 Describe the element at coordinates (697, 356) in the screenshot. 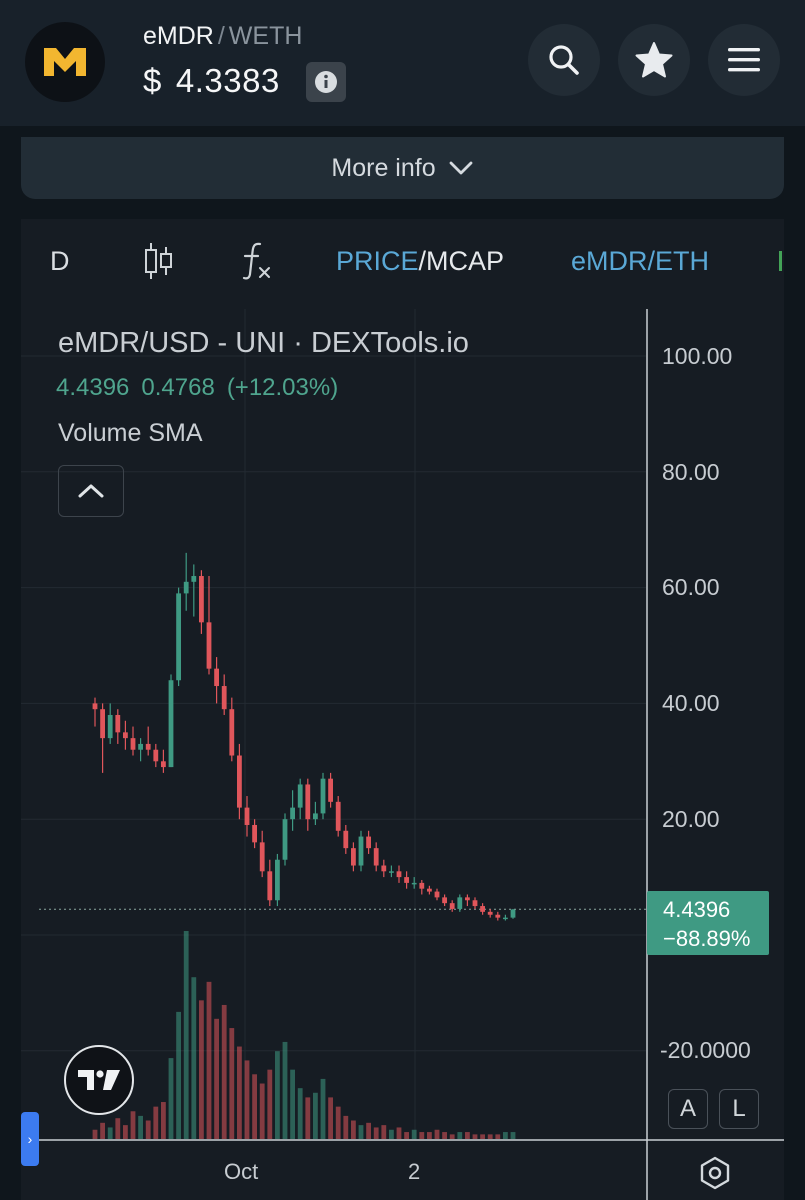

I see `y-tick-label: 100.00` at that location.